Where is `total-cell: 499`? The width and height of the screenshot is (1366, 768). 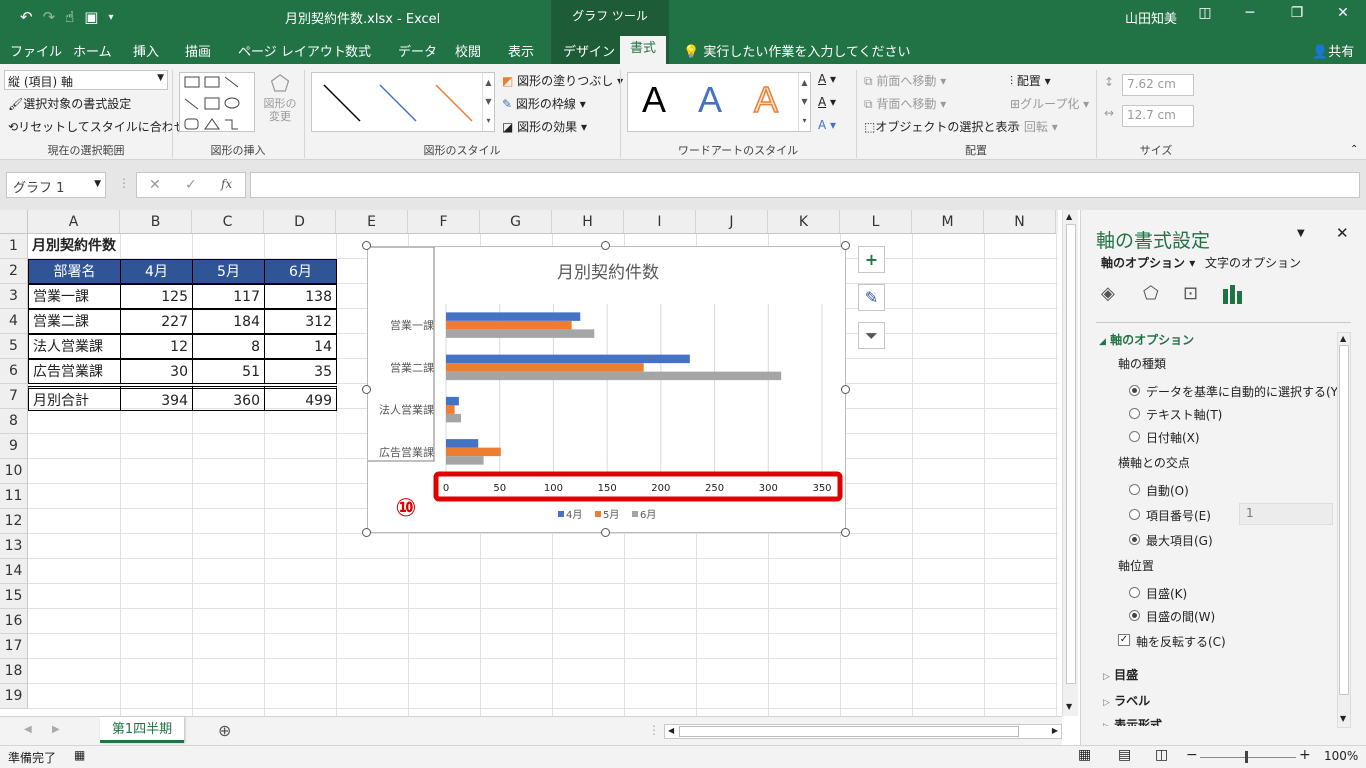 total-cell: 499 is located at coordinates (300, 398).